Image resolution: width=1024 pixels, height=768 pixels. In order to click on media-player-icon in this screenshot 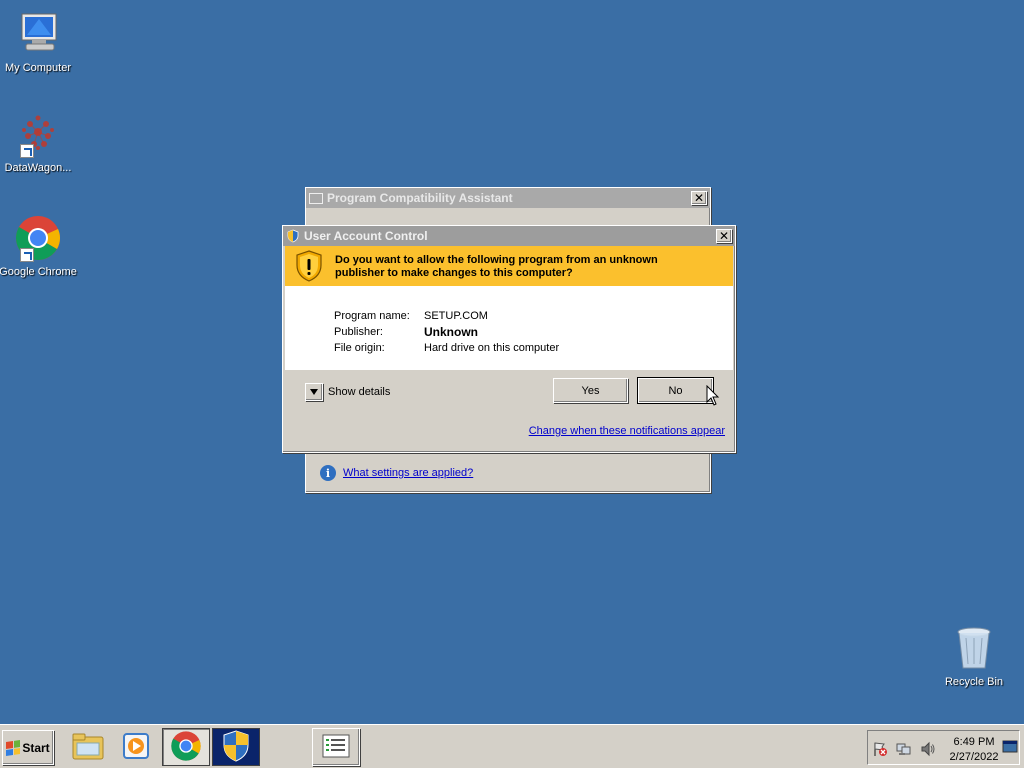, I will do `click(136, 747)`.